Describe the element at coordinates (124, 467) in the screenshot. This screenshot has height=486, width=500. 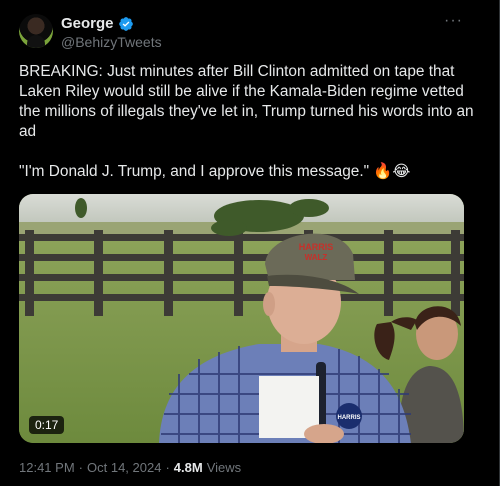
I see `tweet-date: Oct 14, 2024` at that location.